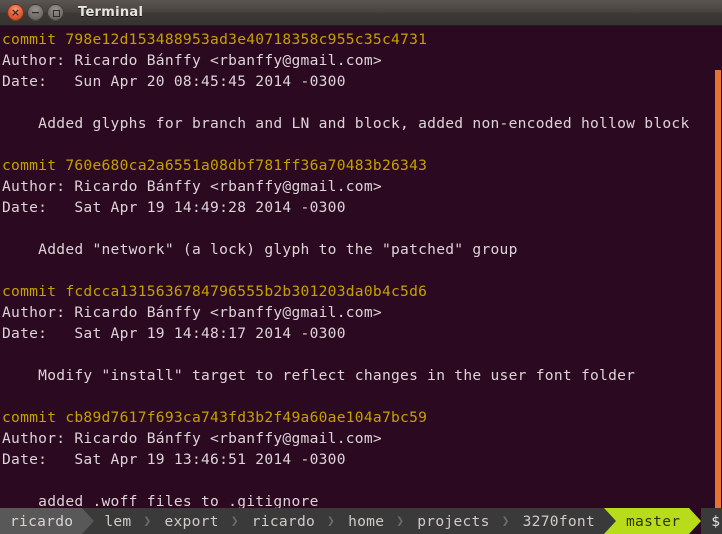 This screenshot has width=722, height=534. I want to click on scrollbar-track, so click(718, 267).